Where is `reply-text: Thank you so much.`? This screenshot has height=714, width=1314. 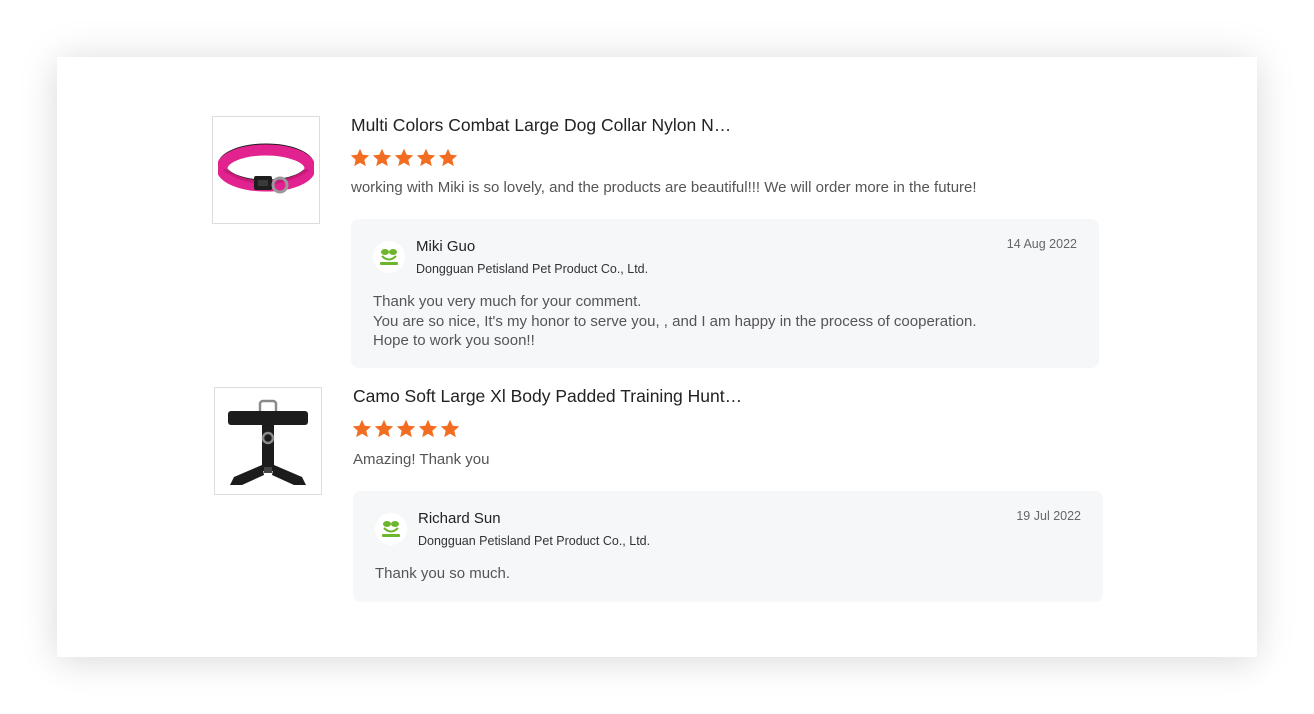 reply-text: Thank you so much. is located at coordinates (442, 574).